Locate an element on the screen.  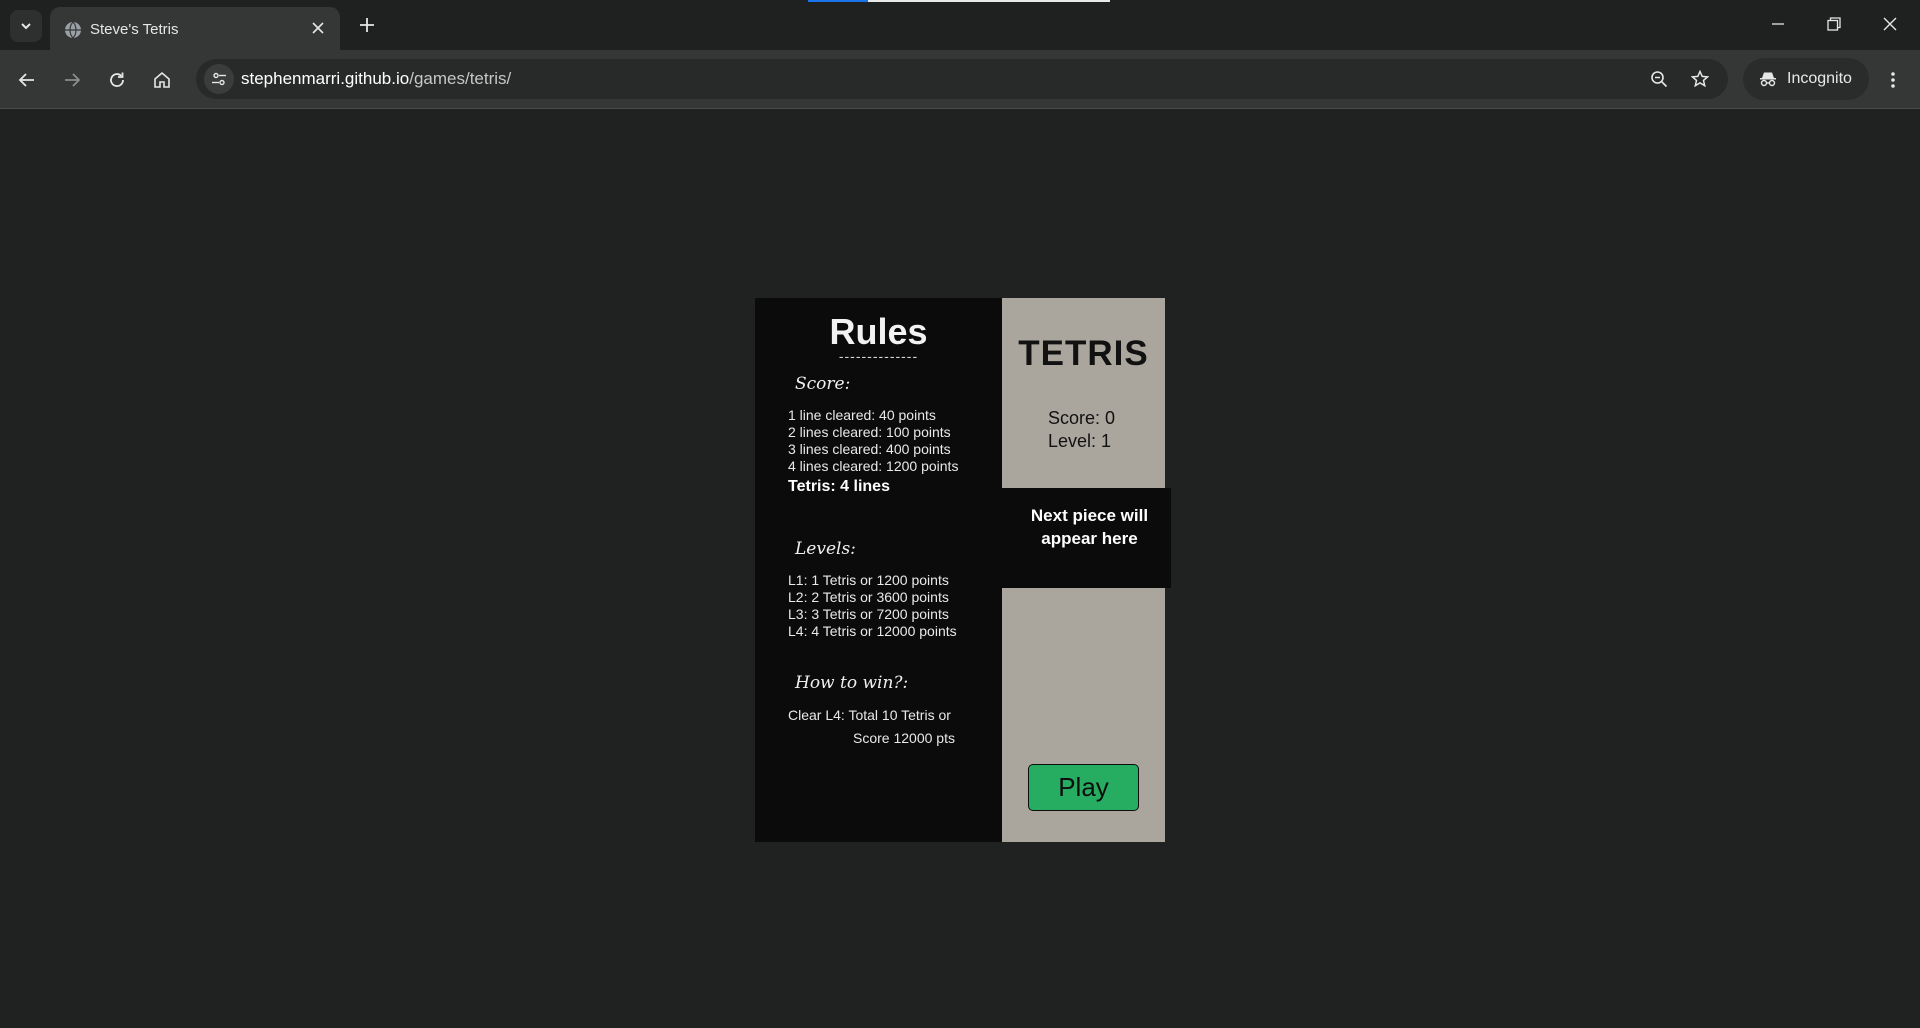
plus-icon is located at coordinates (367, 25).